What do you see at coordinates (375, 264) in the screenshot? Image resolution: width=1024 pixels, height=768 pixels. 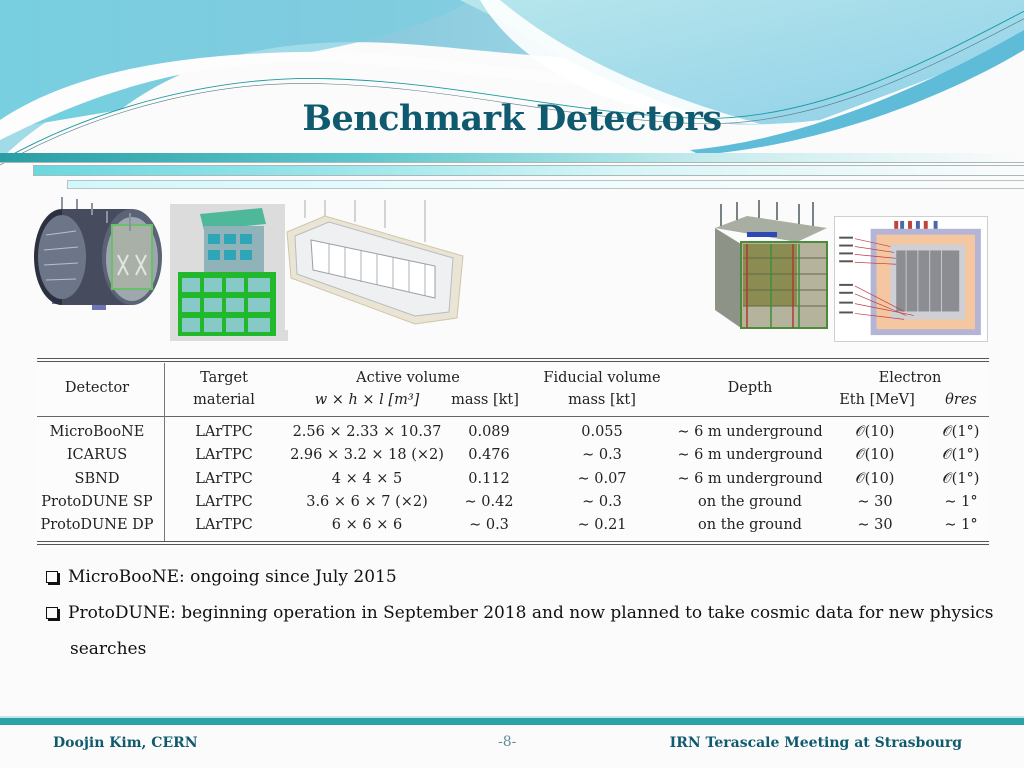 I see `icarus-image` at bounding box center [375, 264].